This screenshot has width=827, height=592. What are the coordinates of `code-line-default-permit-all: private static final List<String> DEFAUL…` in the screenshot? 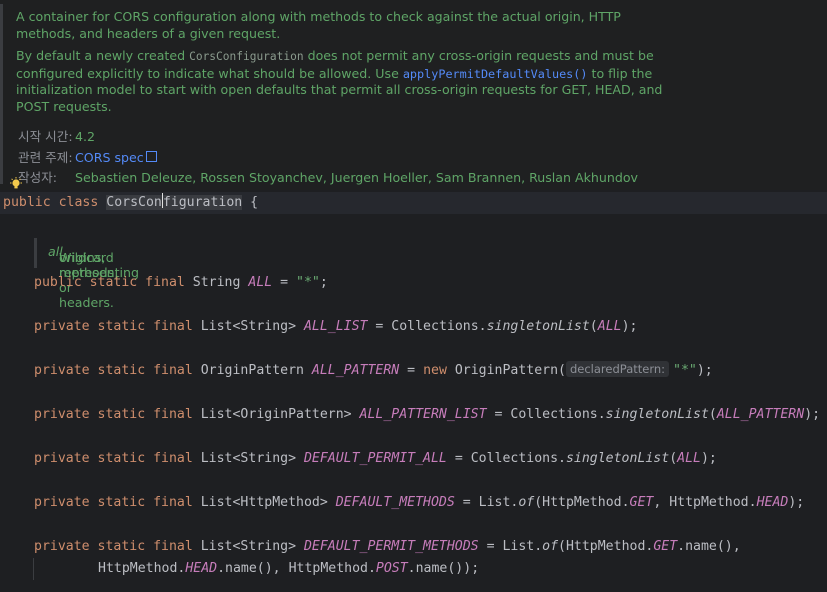 It's located at (375, 459).